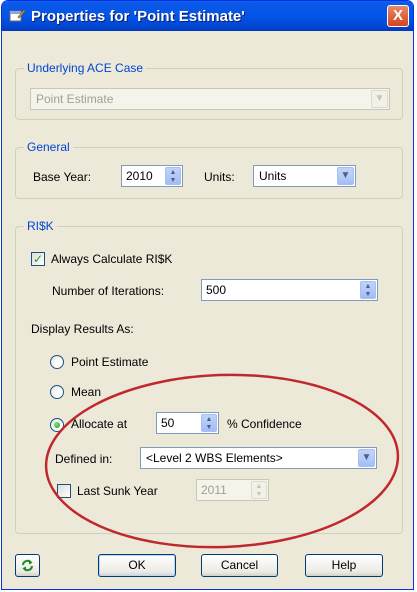 The width and height of the screenshot is (417, 592). I want to click on ok-button: OK, so click(137, 565).